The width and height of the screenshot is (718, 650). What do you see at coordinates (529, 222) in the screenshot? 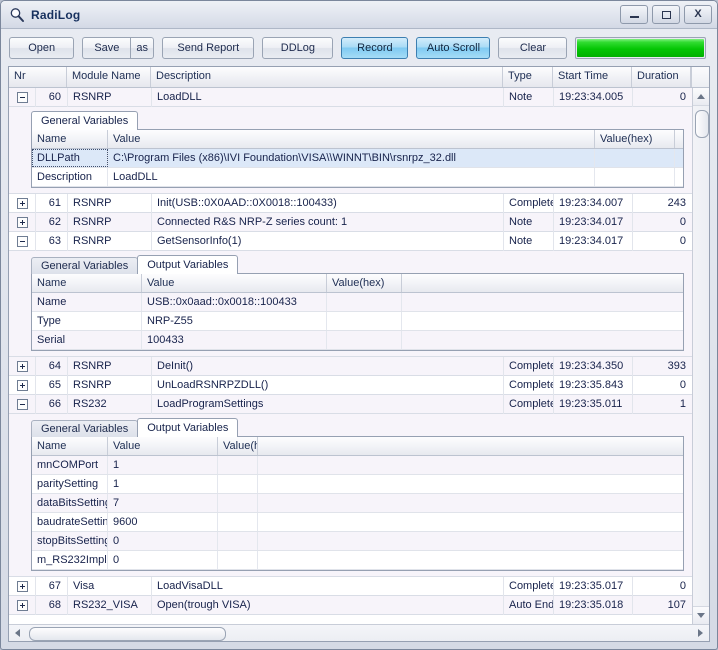
I see `cell-type: Note` at bounding box center [529, 222].